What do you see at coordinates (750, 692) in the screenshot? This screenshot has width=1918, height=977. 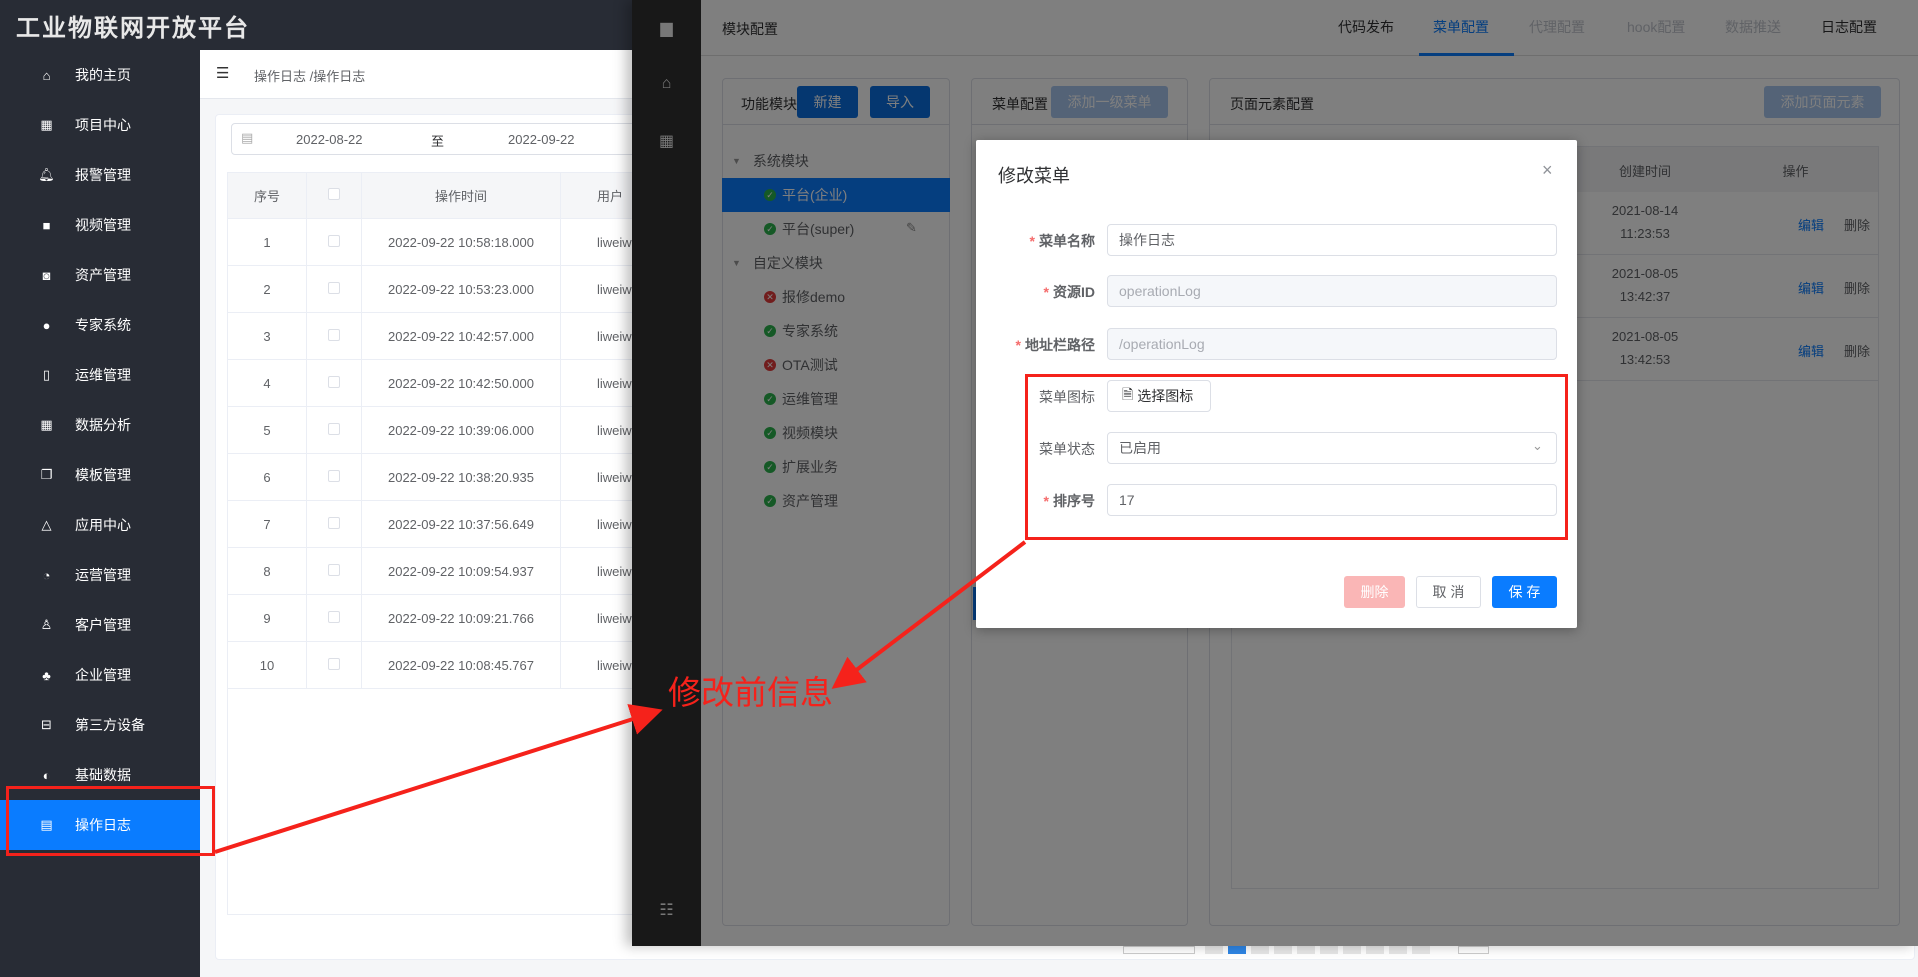 I see `annotation-label: 修改前信息` at bounding box center [750, 692].